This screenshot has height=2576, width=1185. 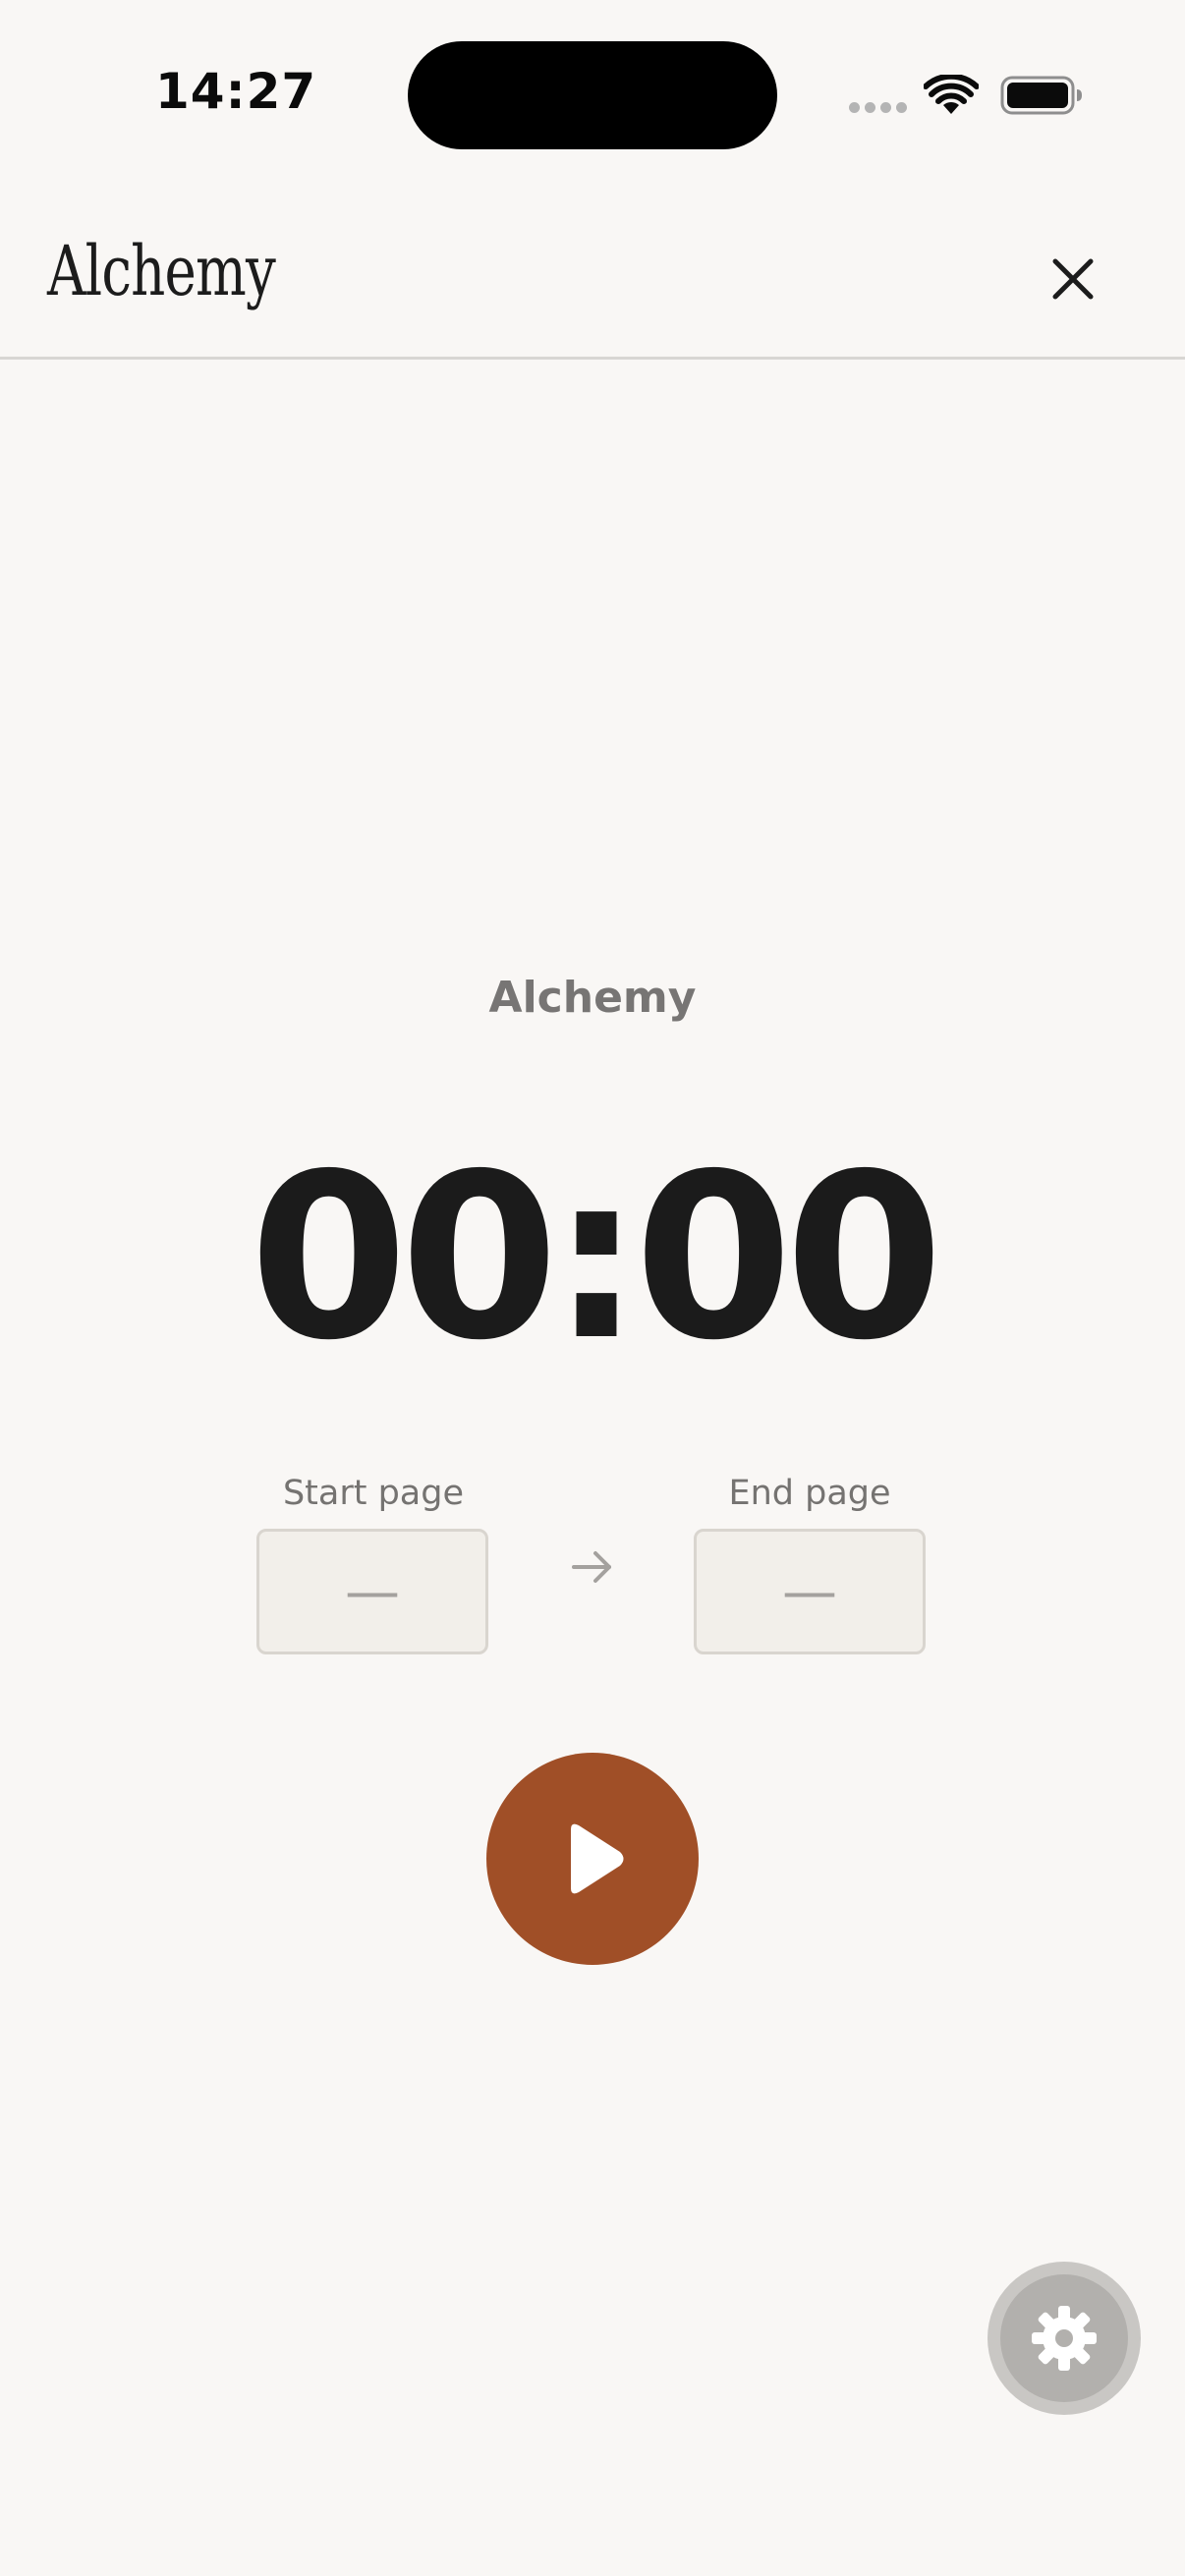 What do you see at coordinates (592, 278) in the screenshot?
I see `app-header: Alchemy` at bounding box center [592, 278].